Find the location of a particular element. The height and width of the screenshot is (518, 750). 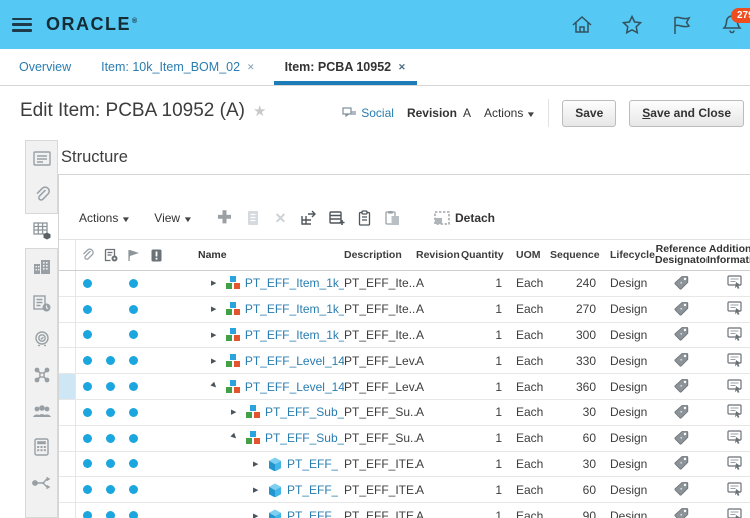

column-lifecycle: Lifecycle is located at coordinates (627, 255).